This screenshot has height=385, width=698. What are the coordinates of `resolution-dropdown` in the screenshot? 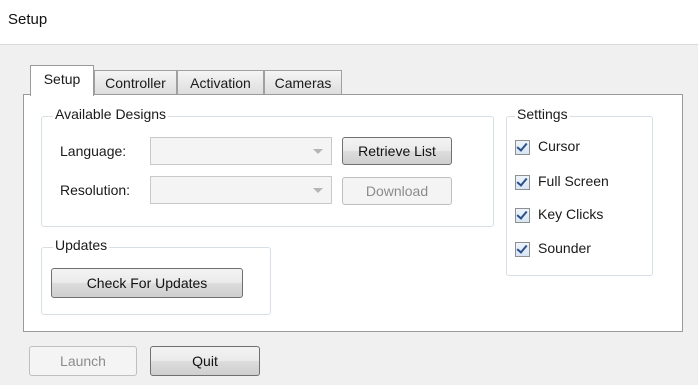 It's located at (241, 190).